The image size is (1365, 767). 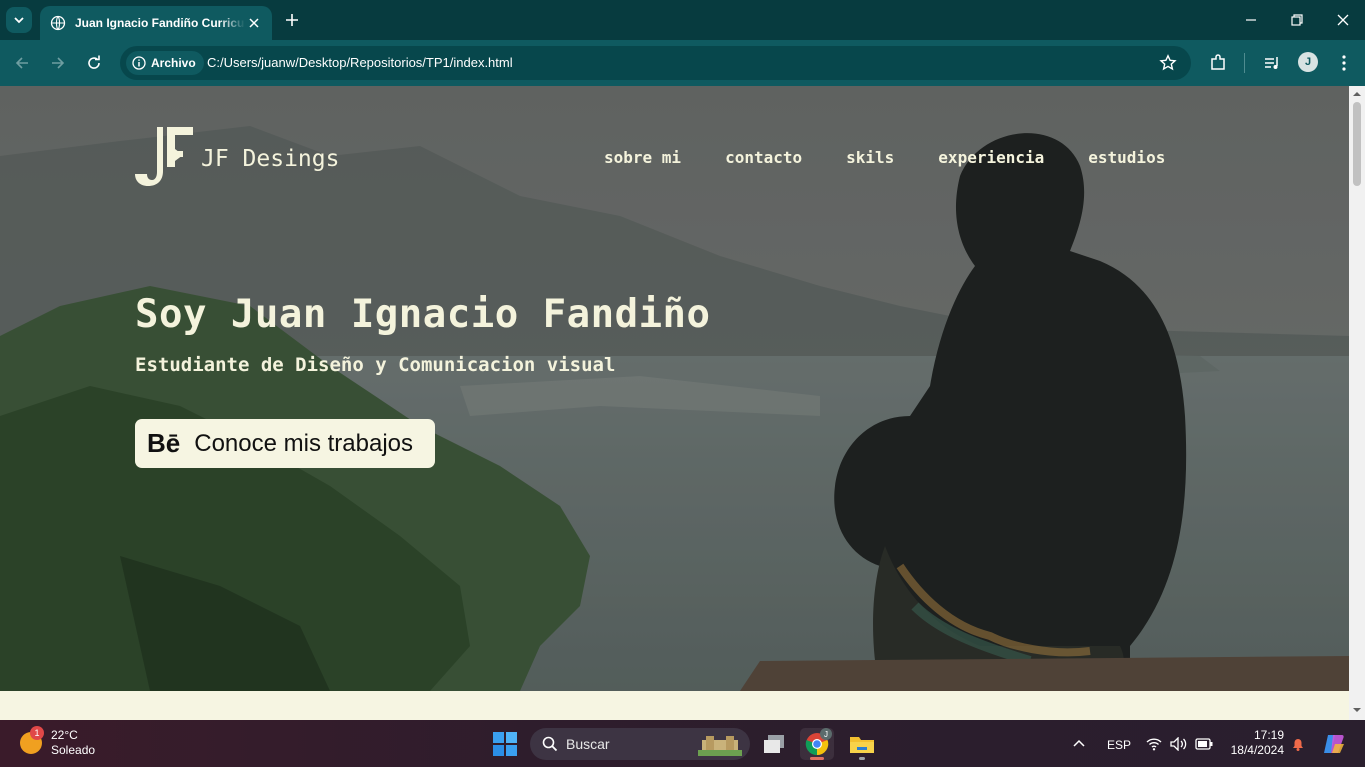 What do you see at coordinates (139, 63) in the screenshot?
I see `info-icon` at bounding box center [139, 63].